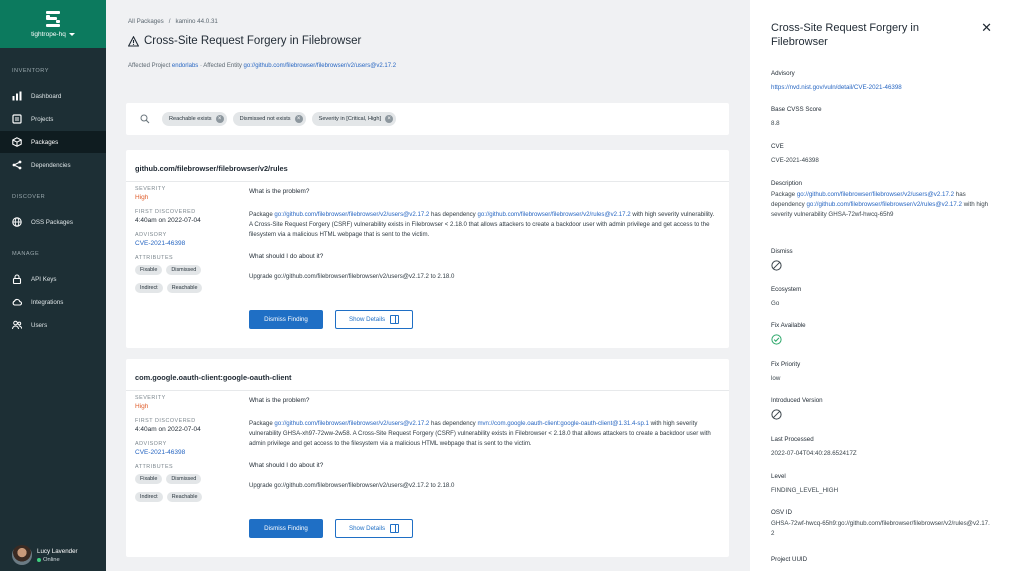 The width and height of the screenshot is (1014, 571). Describe the element at coordinates (197, 21) in the screenshot. I see `breadcrumb-current: kamino 44.0.31` at that location.